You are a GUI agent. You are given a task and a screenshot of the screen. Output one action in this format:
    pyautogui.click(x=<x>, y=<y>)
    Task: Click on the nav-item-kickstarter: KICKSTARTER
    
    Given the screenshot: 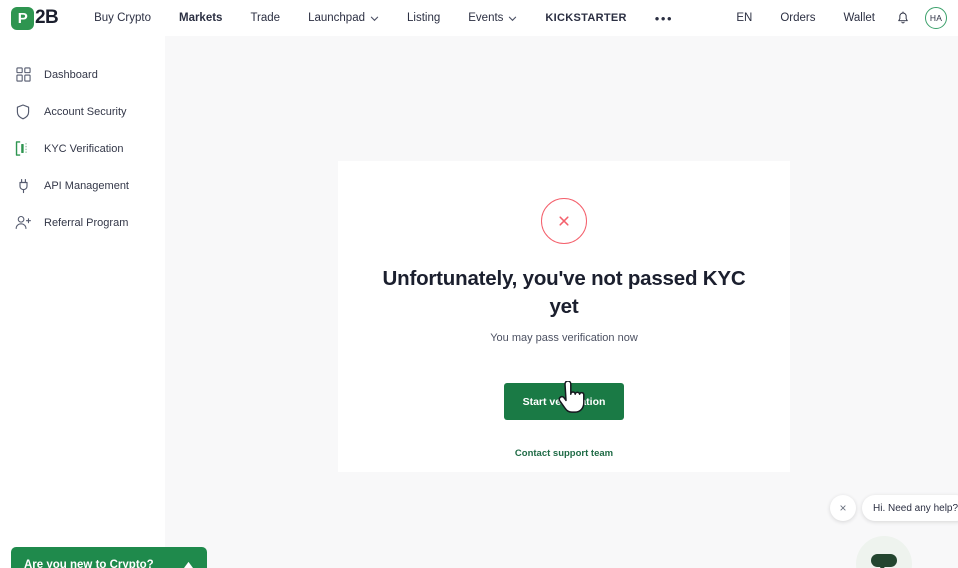 What is the action you would take?
    pyautogui.click(x=585, y=18)
    